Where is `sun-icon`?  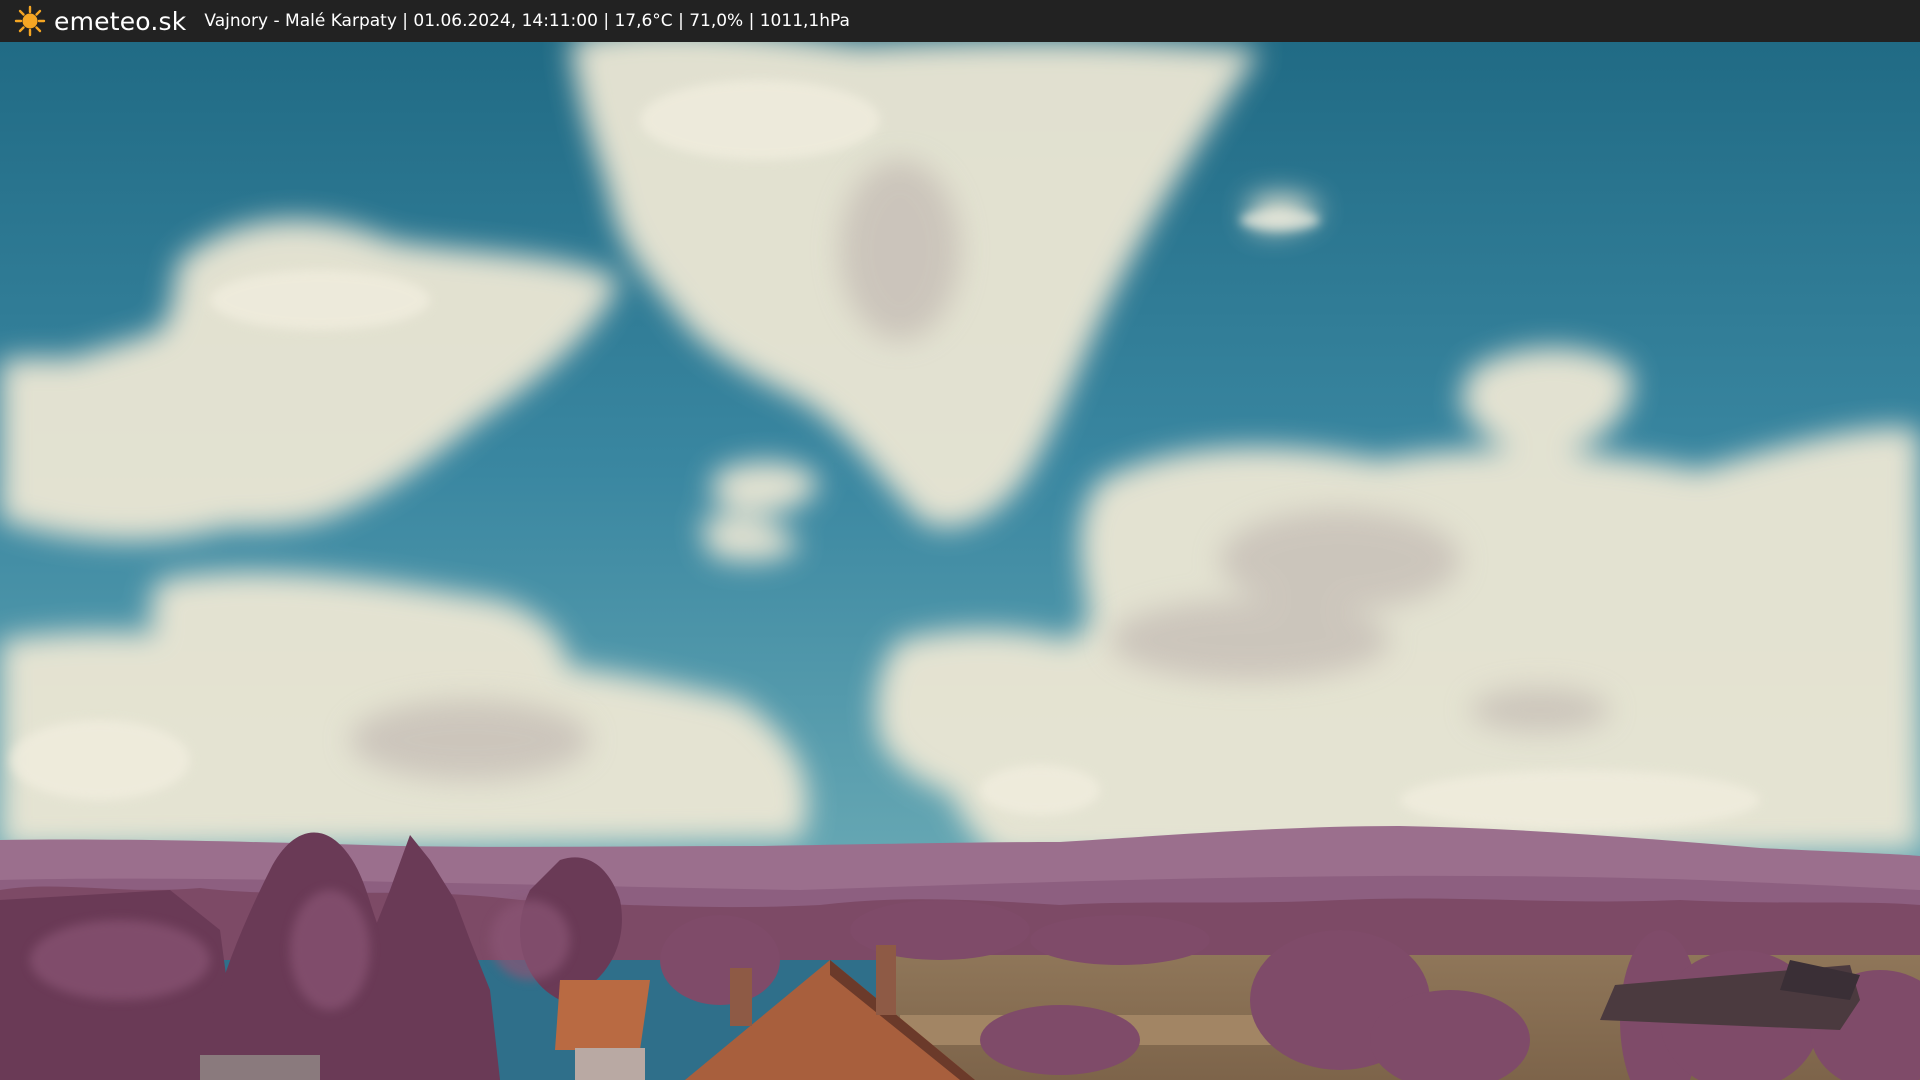 sun-icon is located at coordinates (30, 21).